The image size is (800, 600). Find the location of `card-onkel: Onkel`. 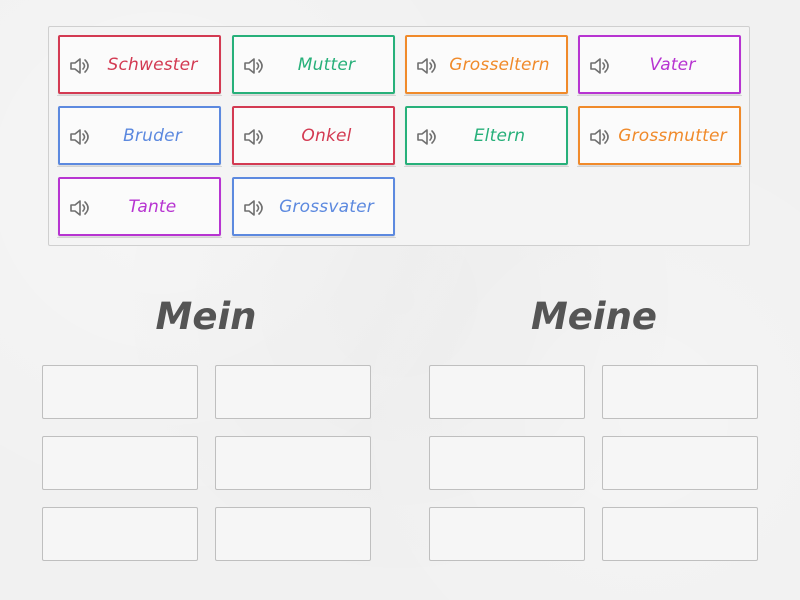

card-onkel: Onkel is located at coordinates (313, 136).